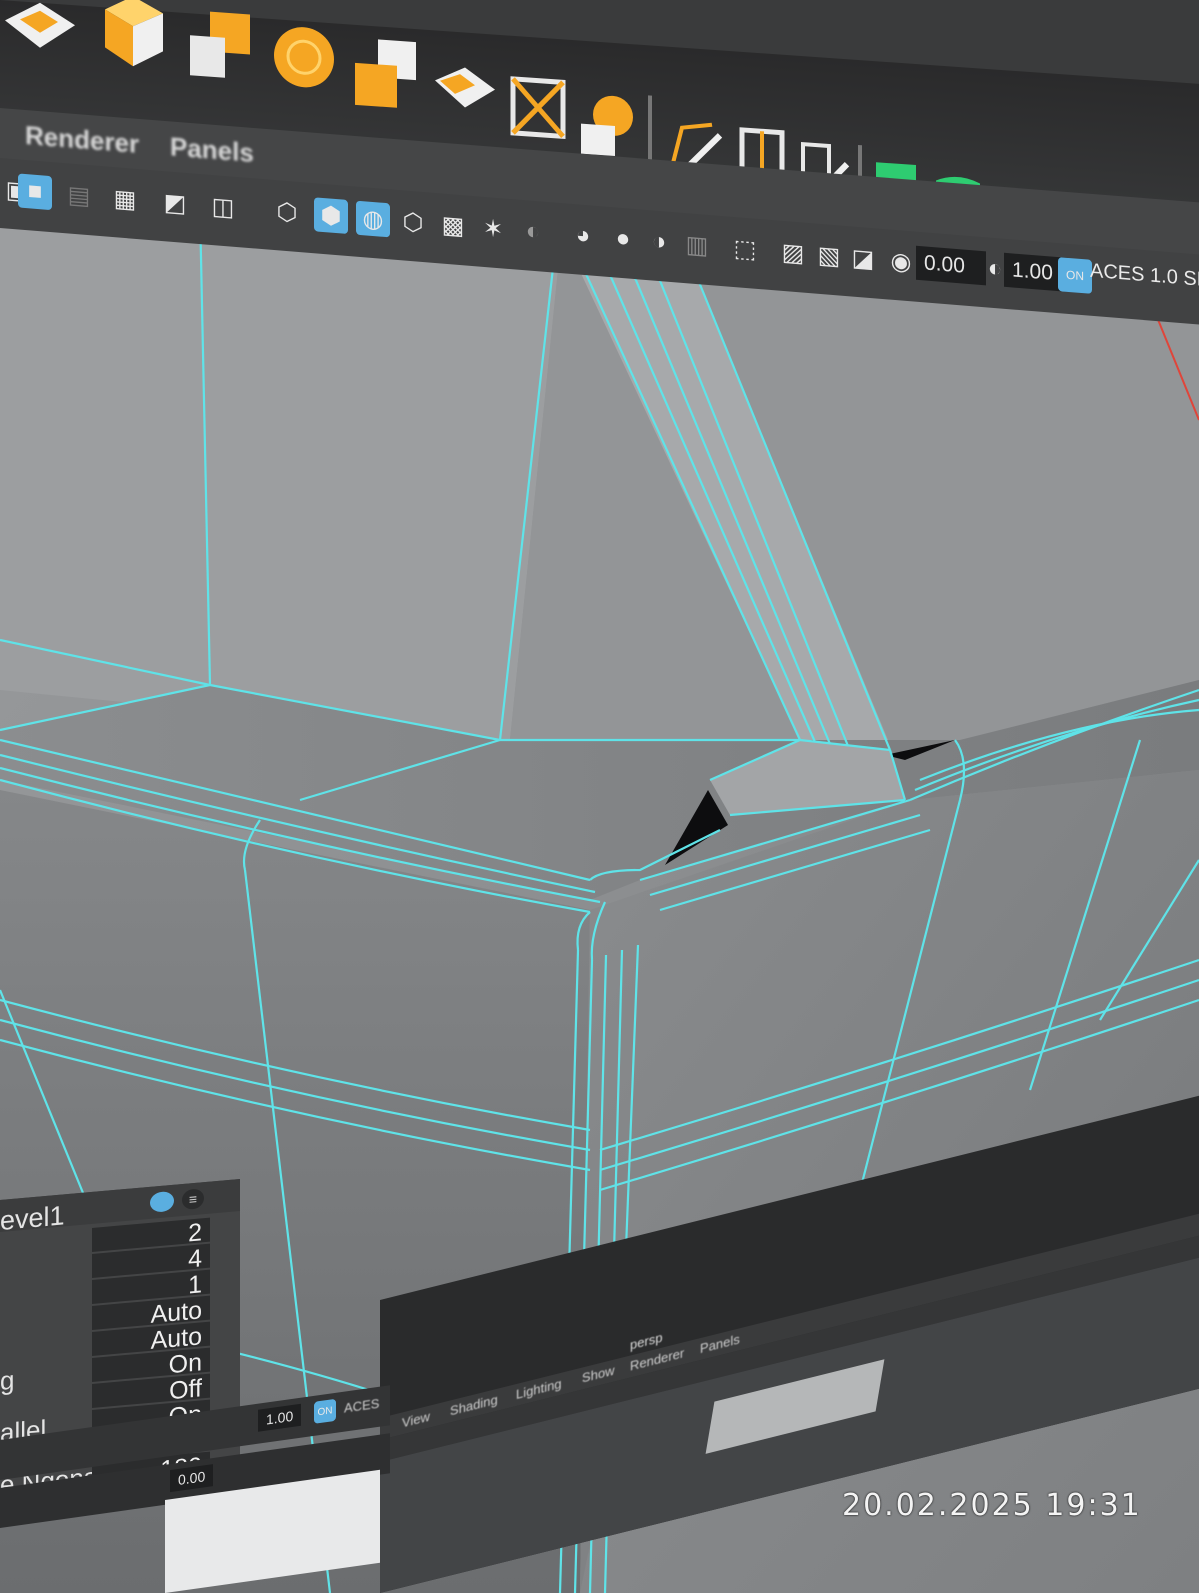 Image resolution: width=1199 pixels, height=1593 pixels. What do you see at coordinates (35, 192) in the screenshot?
I see `camera-attributes-icon: ■` at bounding box center [35, 192].